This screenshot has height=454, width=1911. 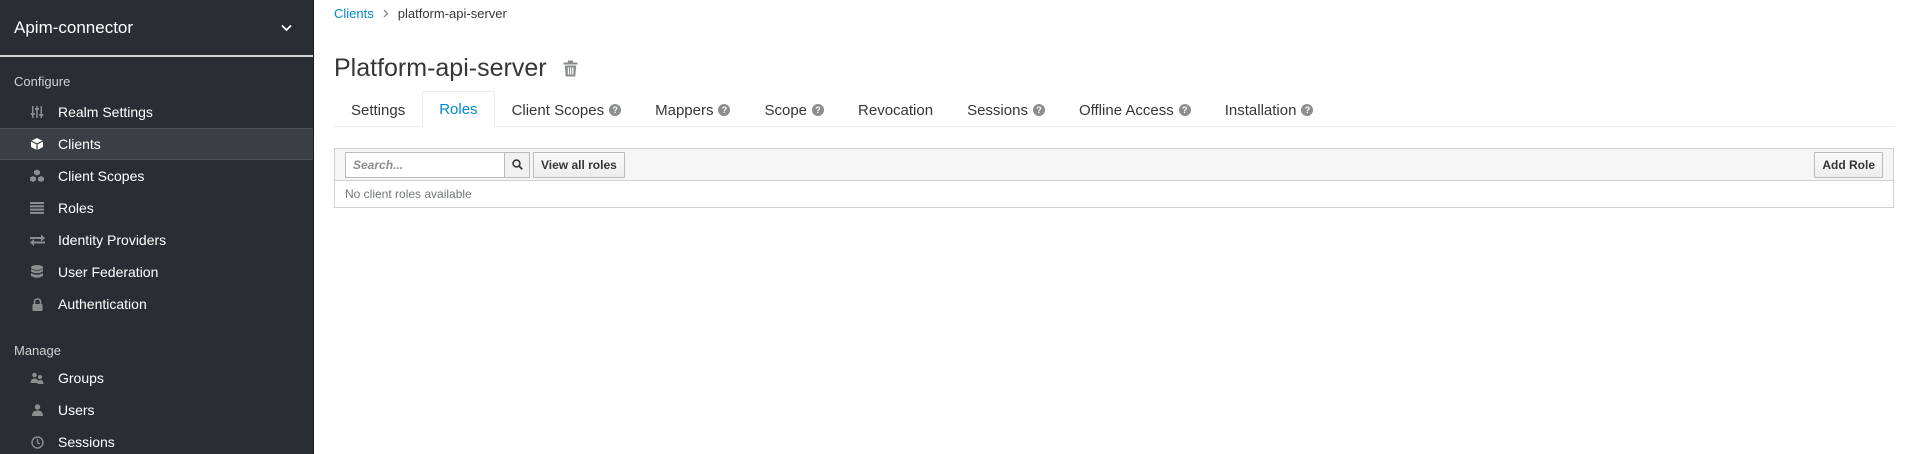 What do you see at coordinates (997, 110) in the screenshot?
I see `tab-label: Sessions` at bounding box center [997, 110].